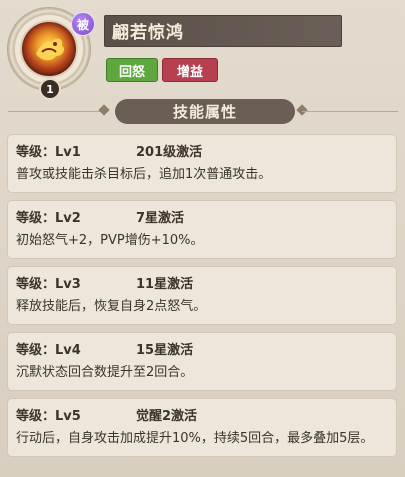 Image resolution: width=405 pixels, height=477 pixels. Describe the element at coordinates (167, 416) in the screenshot. I see `activation-condition: 觉醒2激活` at that location.